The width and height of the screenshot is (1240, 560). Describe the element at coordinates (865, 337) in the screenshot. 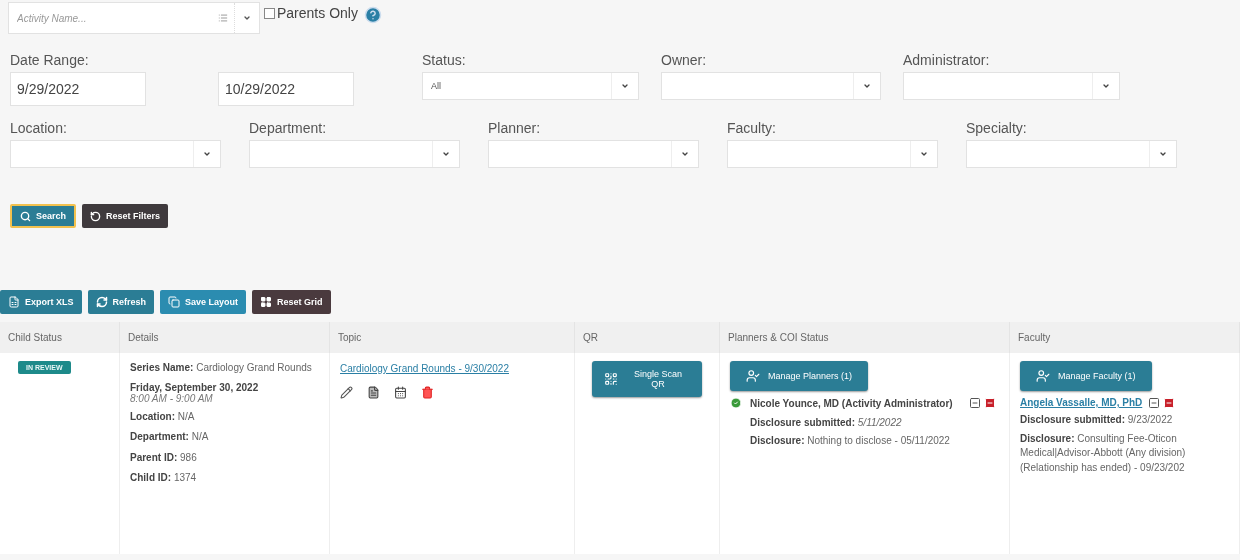

I see `column-header: Planners & COI Status` at that location.